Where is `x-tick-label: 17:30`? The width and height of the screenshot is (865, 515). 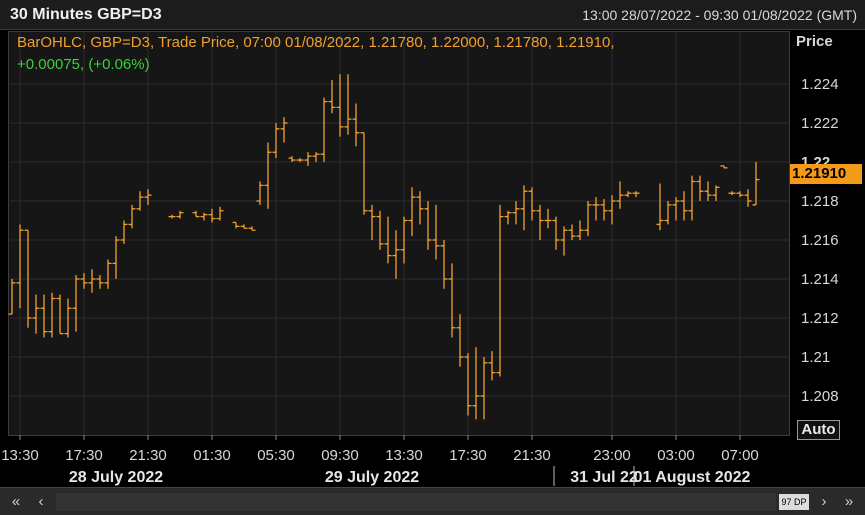
x-tick-label: 17:30 is located at coordinates (84, 455).